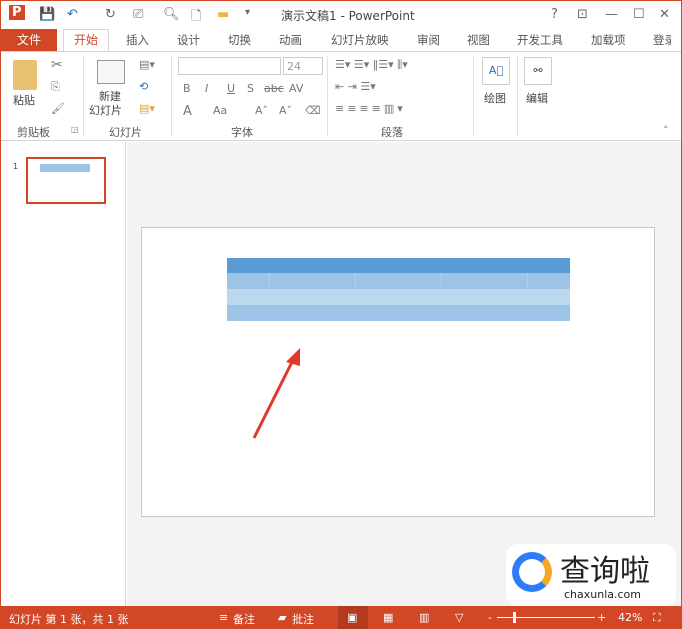 This screenshot has height=629, width=682. Describe the element at coordinates (313, 110) in the screenshot. I see `clear-formatting-icon: ⌫` at that location.